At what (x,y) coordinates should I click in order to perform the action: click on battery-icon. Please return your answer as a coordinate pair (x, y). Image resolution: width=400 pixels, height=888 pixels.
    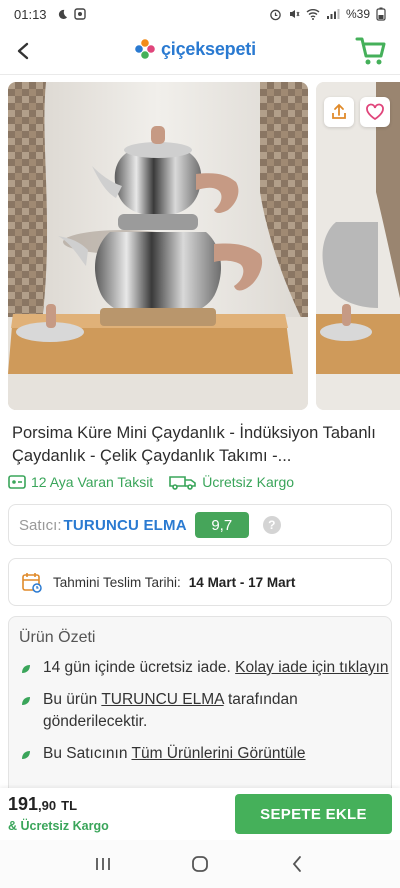
    Looking at the image, I should click on (381, 14).